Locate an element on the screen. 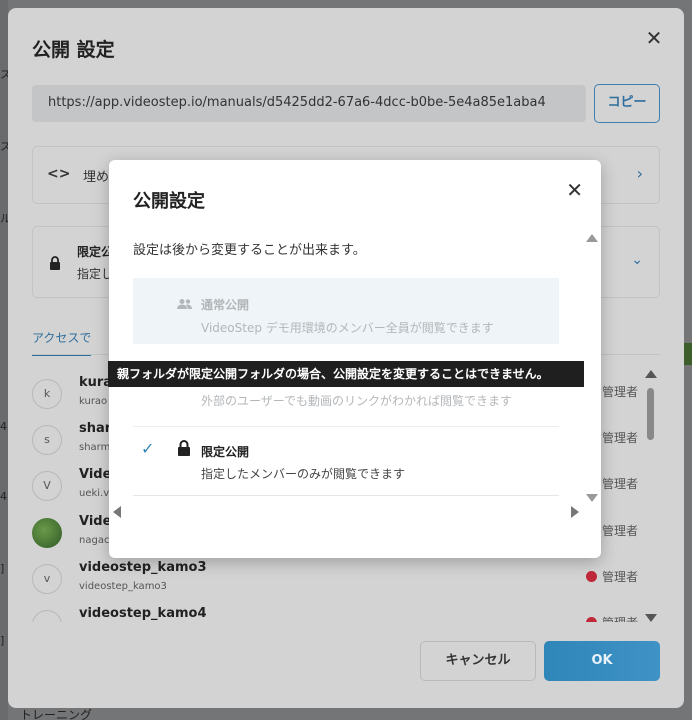 The image size is (692, 720). option-link-desc: 外部のユーザーでも動画のリンクがわかれば閲覧できます is located at coordinates (357, 401).